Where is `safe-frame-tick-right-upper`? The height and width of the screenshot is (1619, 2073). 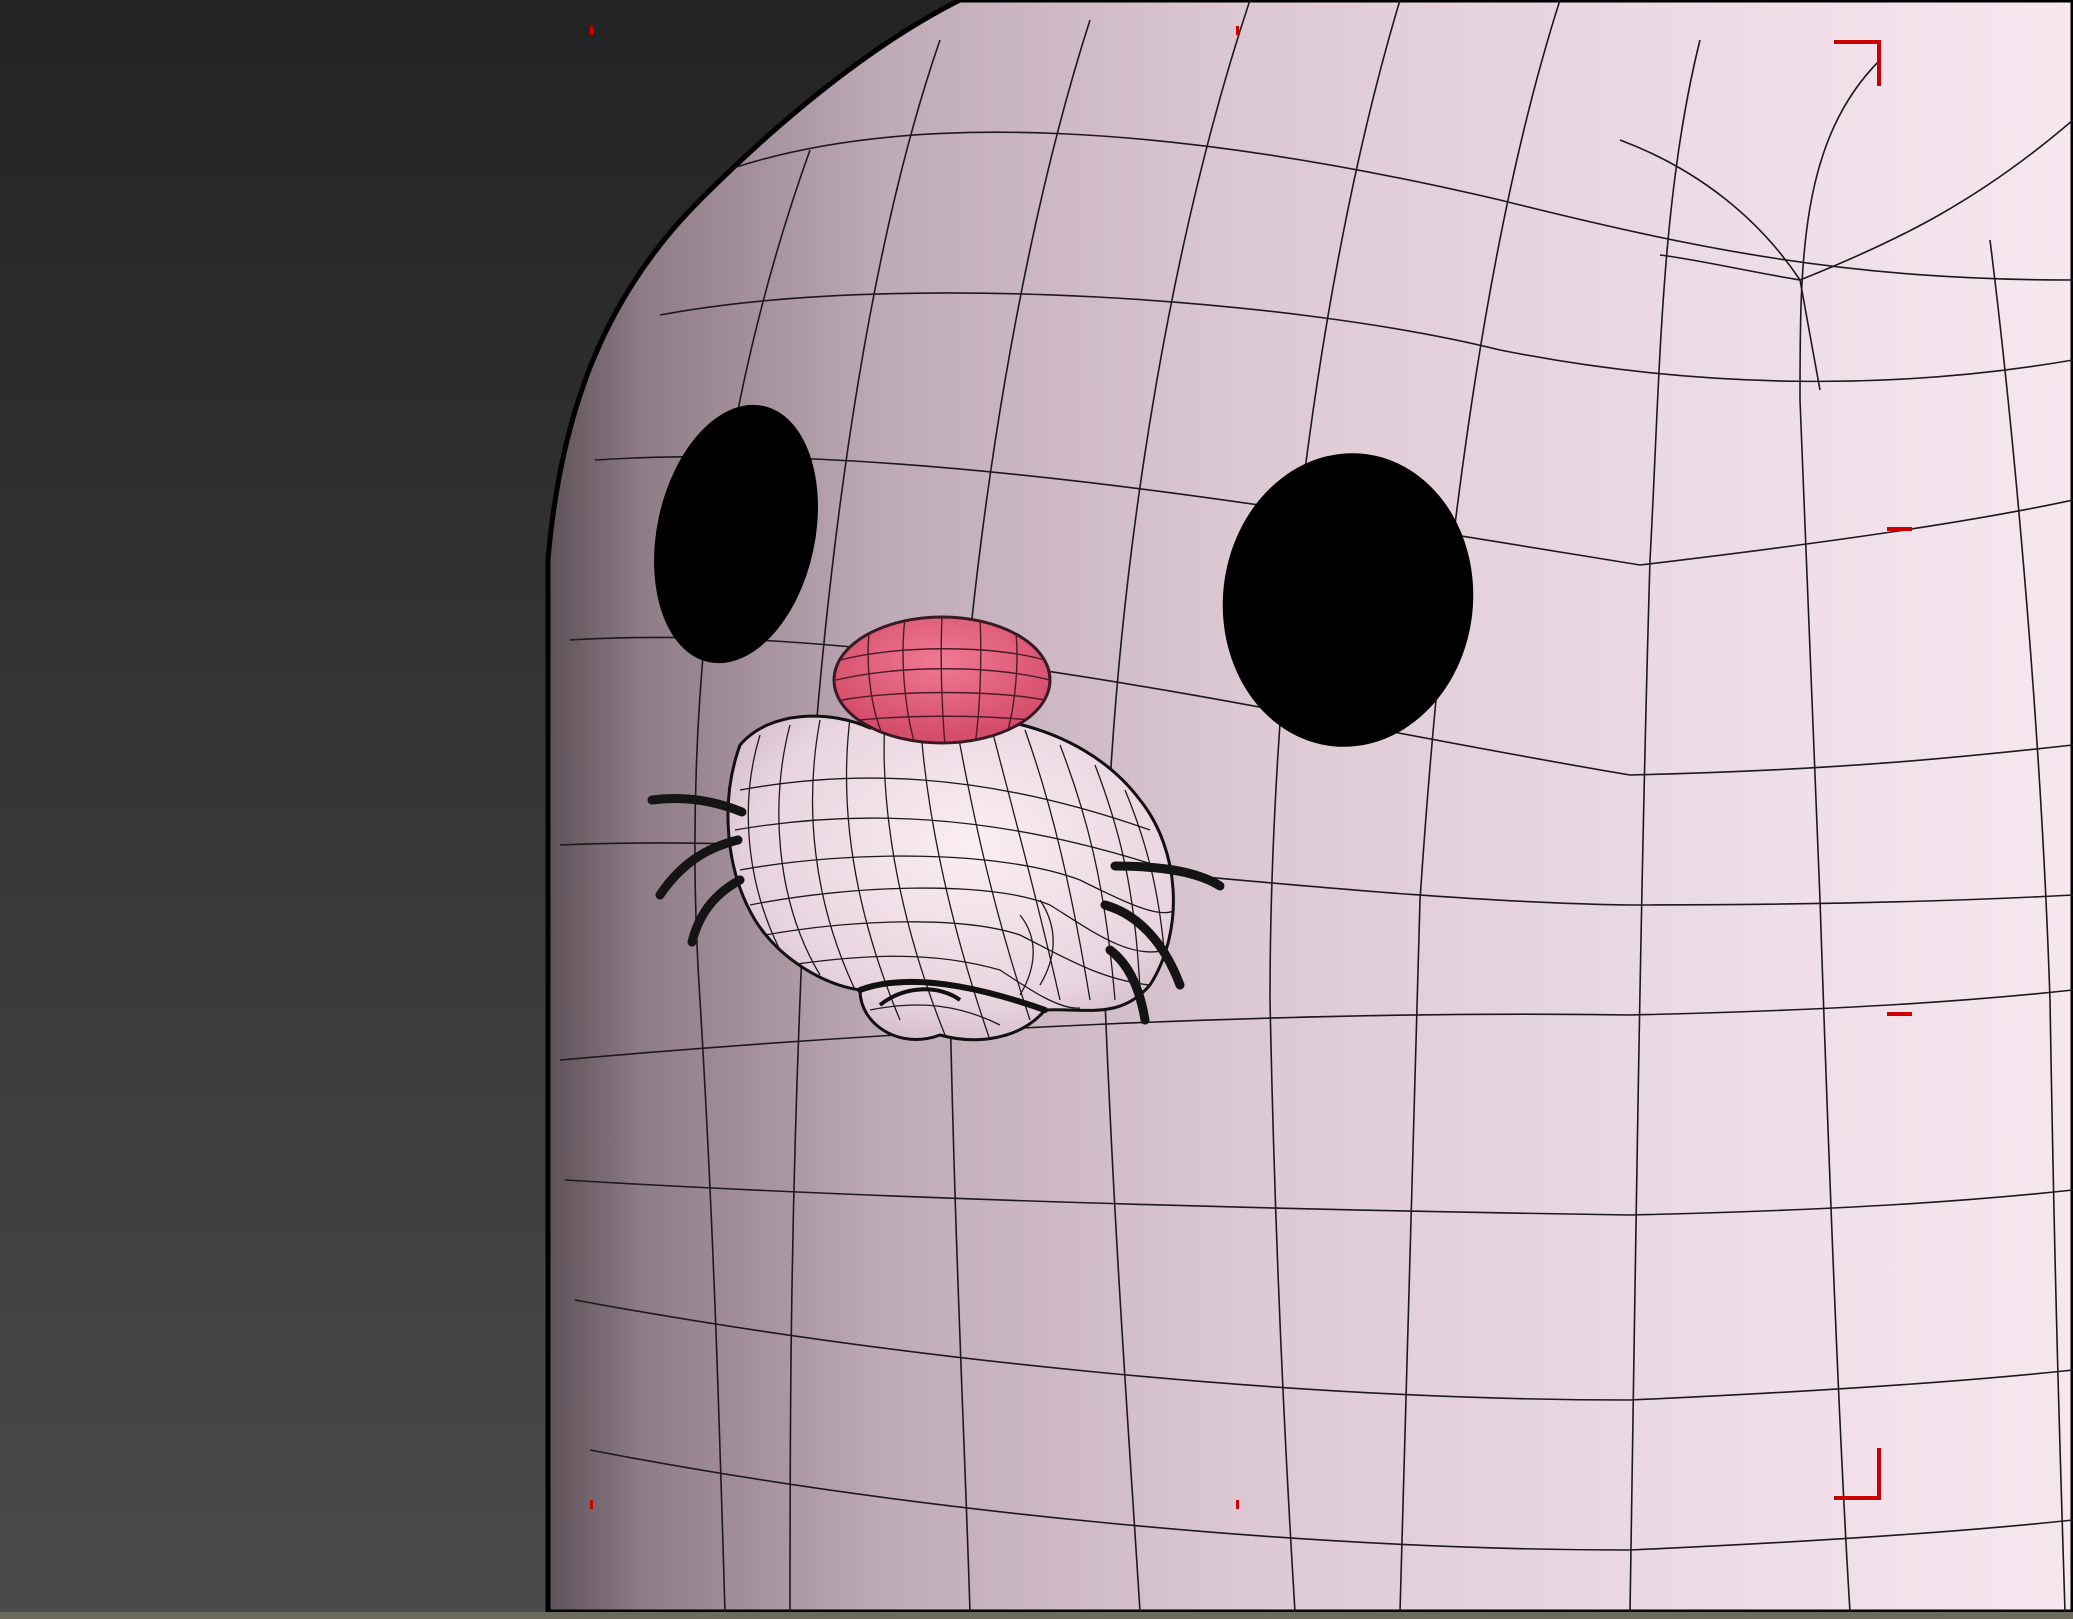 safe-frame-tick-right-upper is located at coordinates (1899, 529).